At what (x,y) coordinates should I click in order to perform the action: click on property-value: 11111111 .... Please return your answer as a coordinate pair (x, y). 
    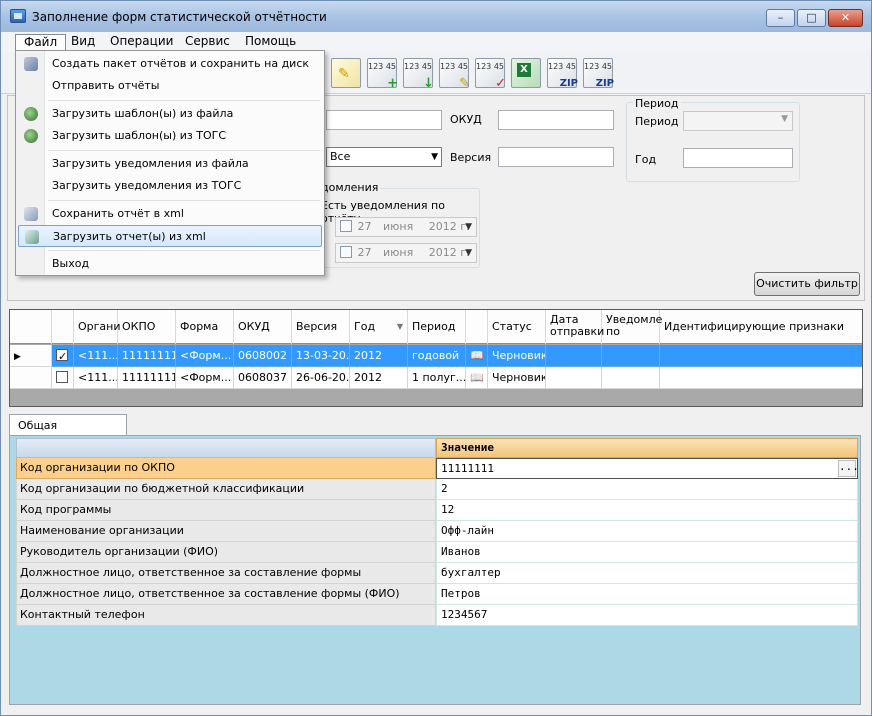
    Looking at the image, I should click on (647, 468).